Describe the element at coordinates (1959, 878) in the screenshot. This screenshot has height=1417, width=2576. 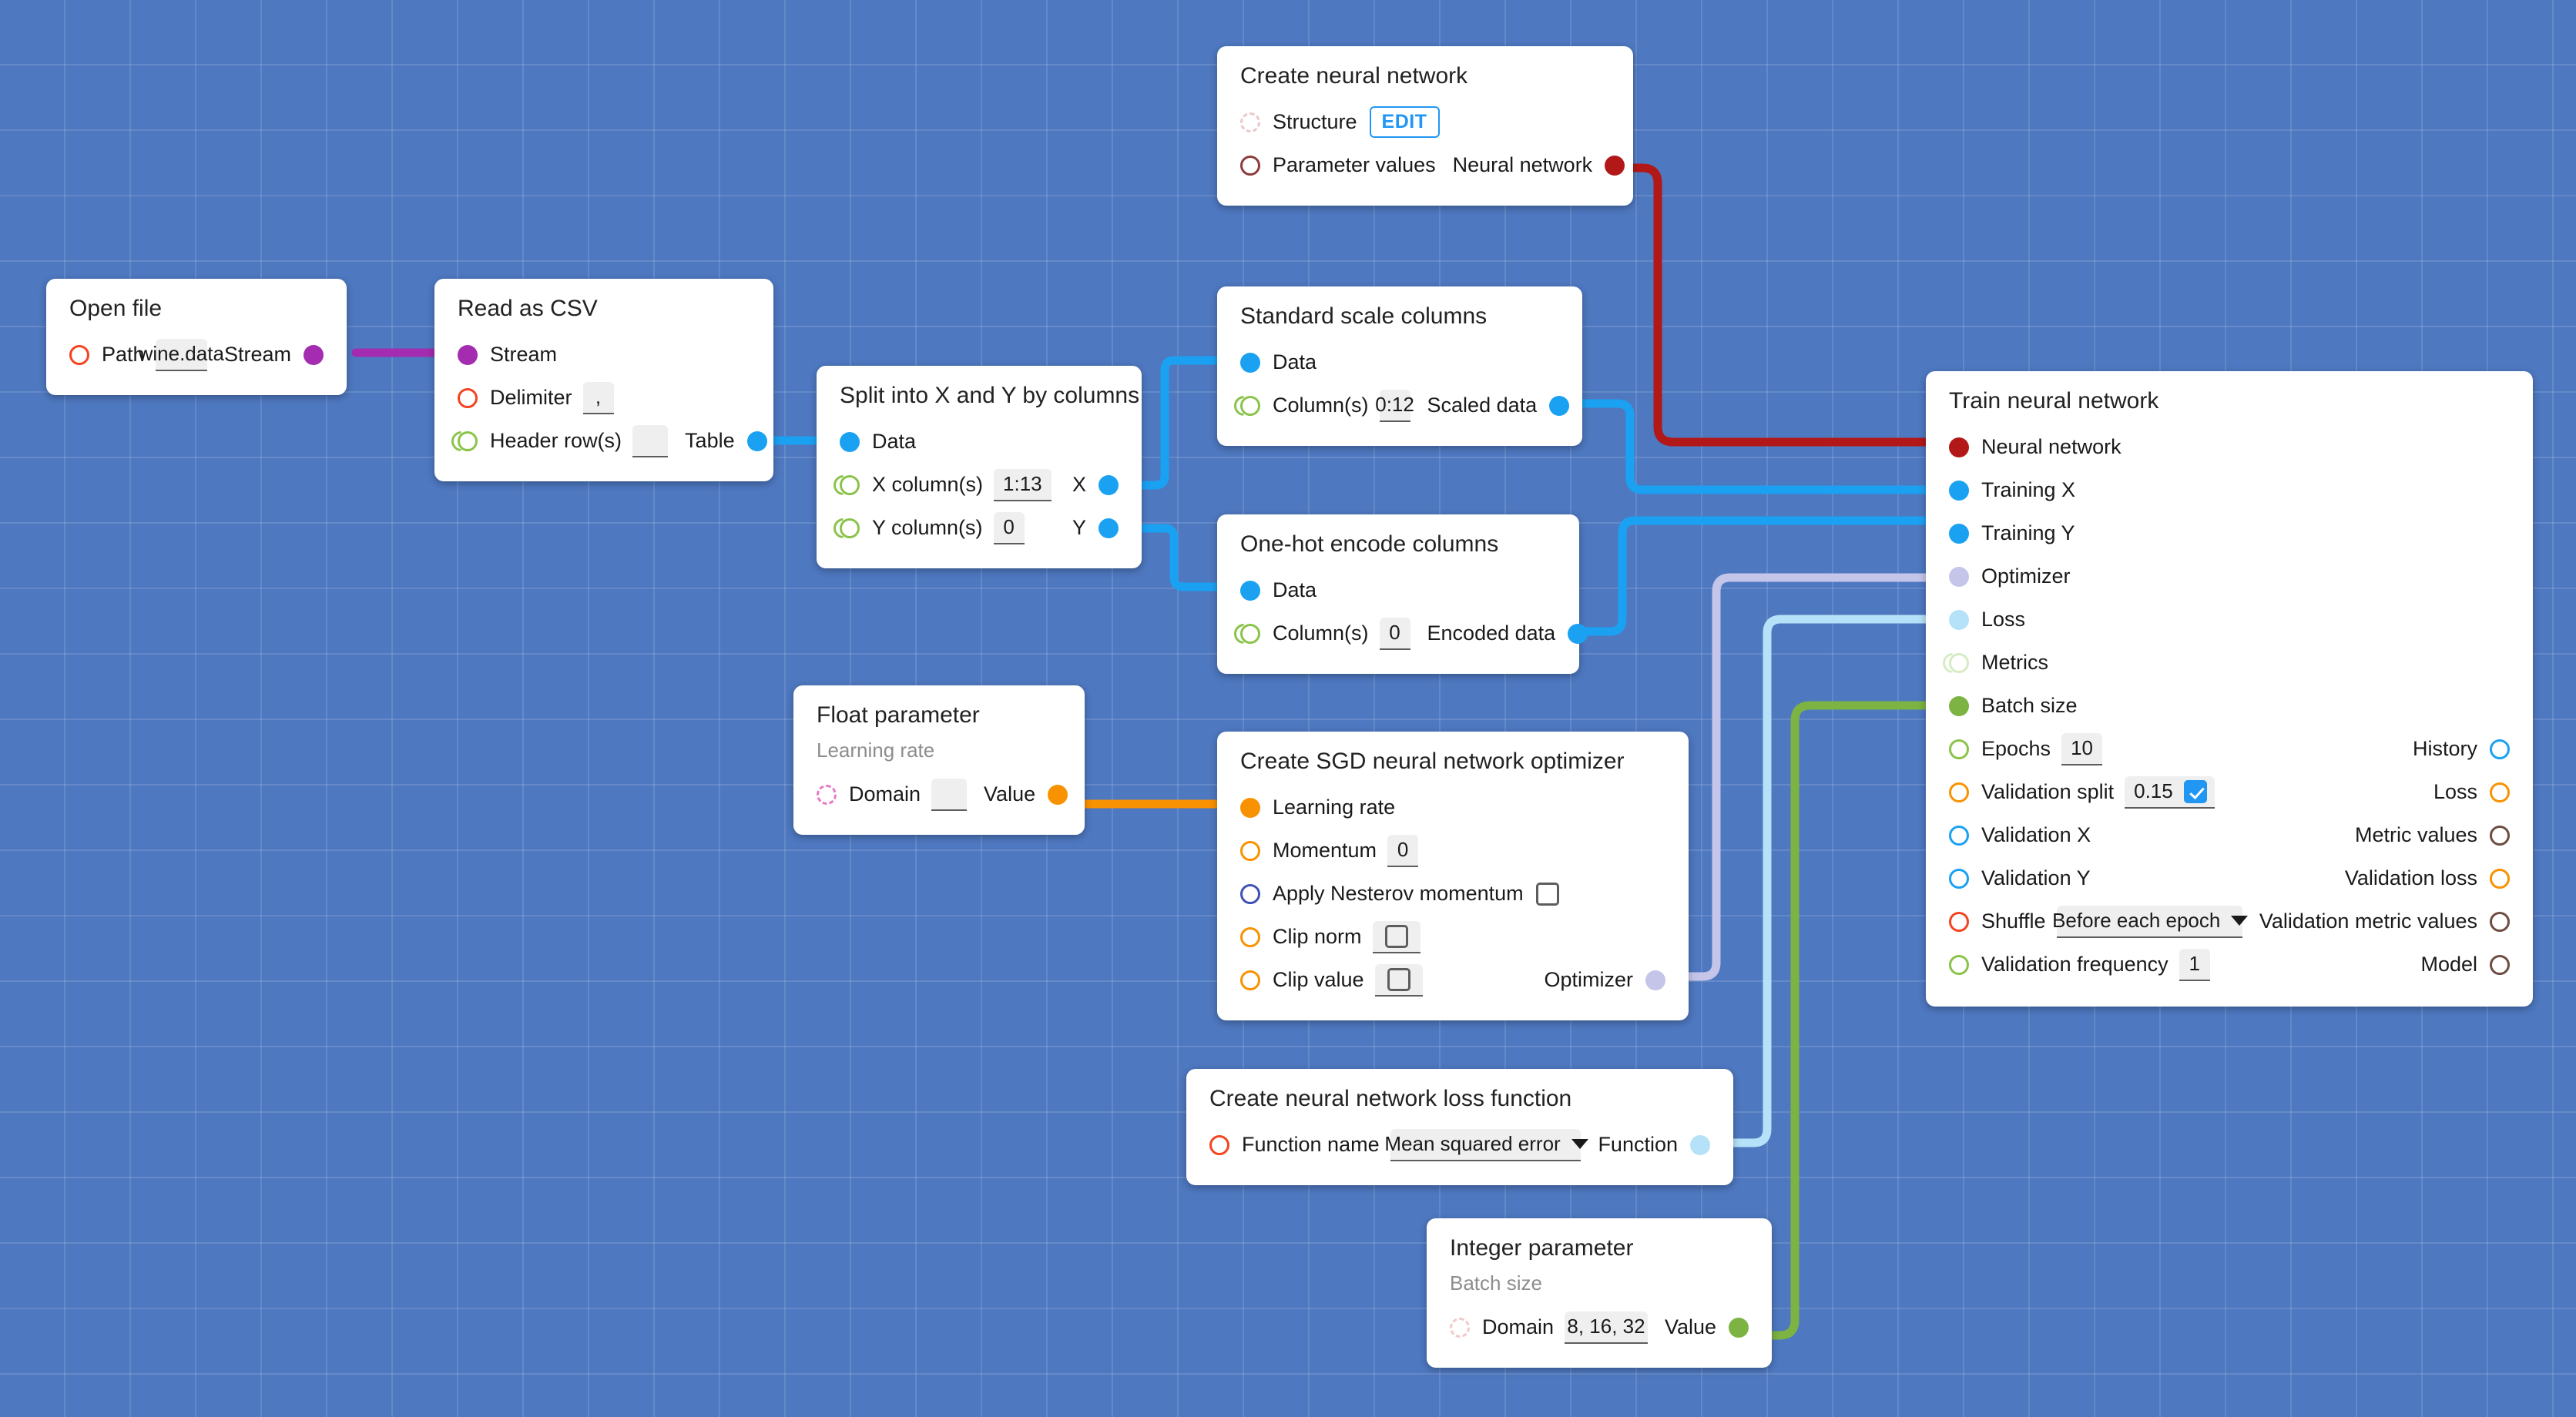
I see `validation-y-port-icon` at that location.